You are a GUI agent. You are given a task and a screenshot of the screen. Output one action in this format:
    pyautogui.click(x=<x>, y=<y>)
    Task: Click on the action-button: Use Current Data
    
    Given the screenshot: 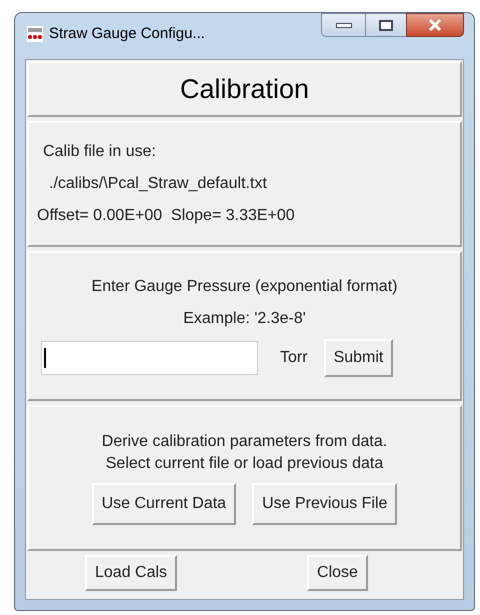 What is the action you would take?
    pyautogui.click(x=164, y=504)
    